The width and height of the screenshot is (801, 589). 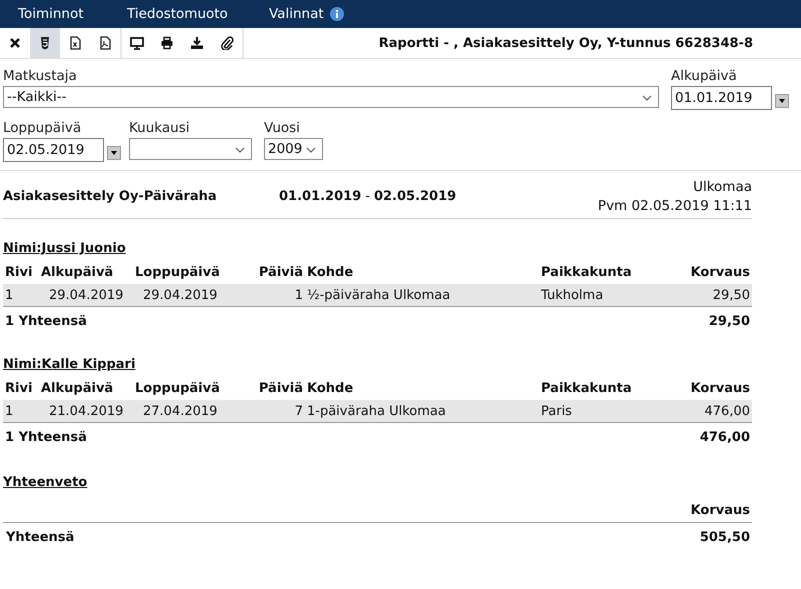 What do you see at coordinates (190, 411) in the screenshot?
I see `table-cell: 27.04.2019` at bounding box center [190, 411].